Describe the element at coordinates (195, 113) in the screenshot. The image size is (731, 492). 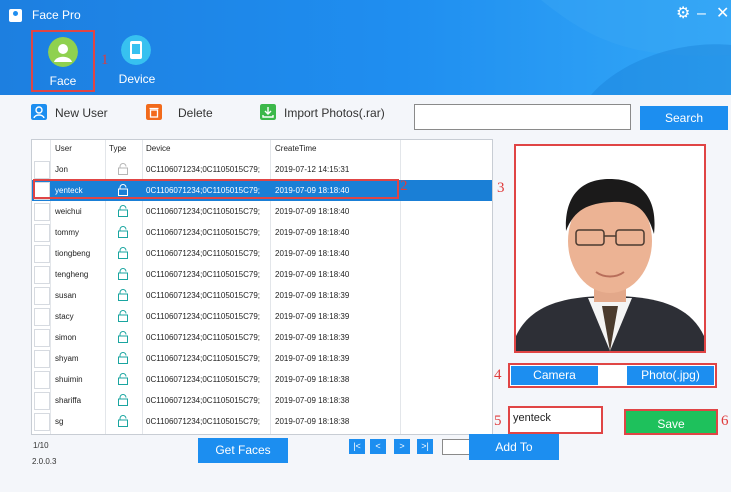
I see `delete-label: Delete` at that location.